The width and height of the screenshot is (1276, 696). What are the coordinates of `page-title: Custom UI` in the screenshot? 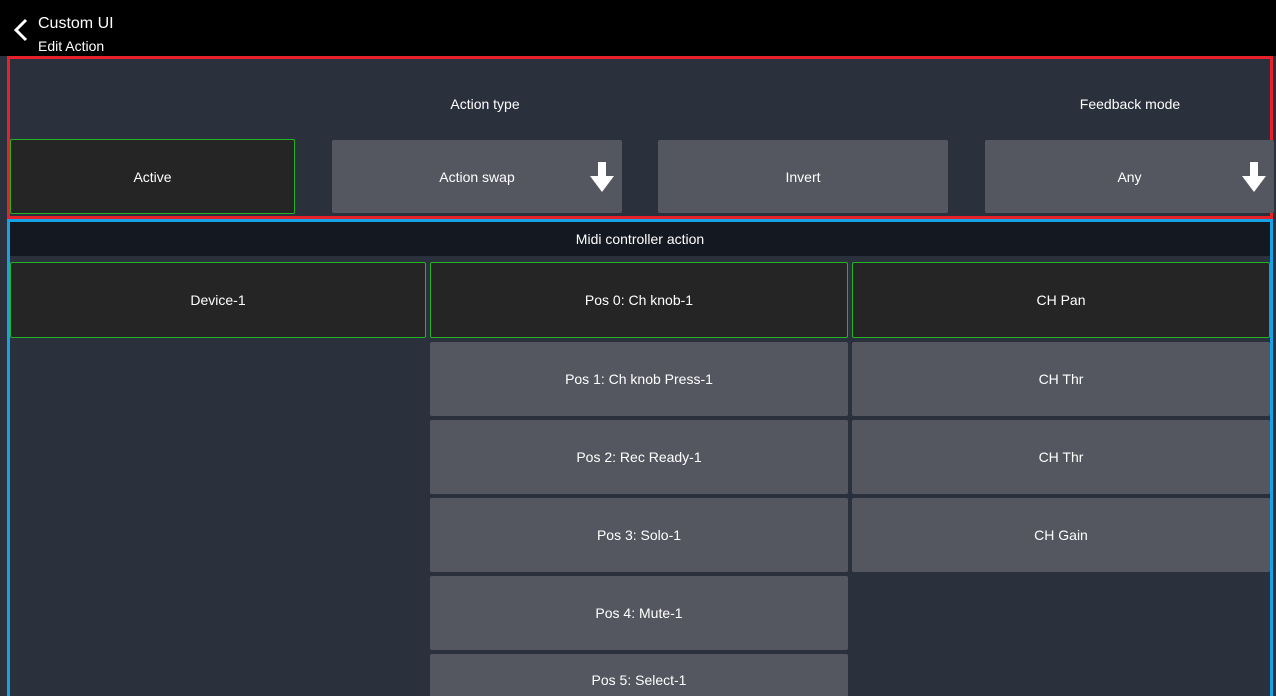 It's located at (76, 23).